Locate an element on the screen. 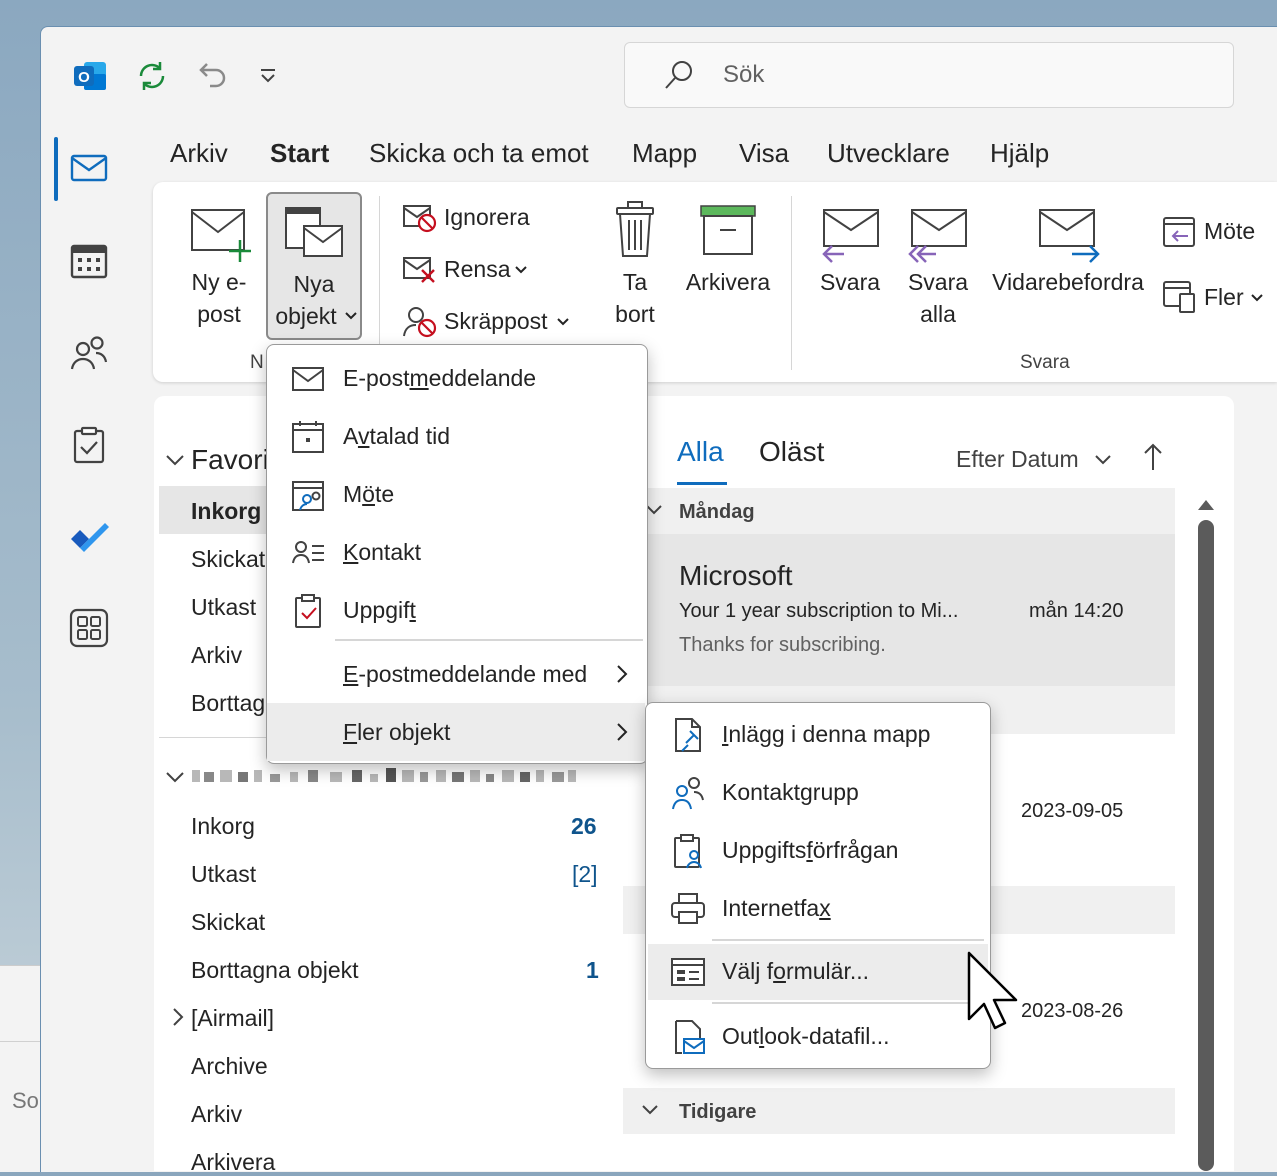 Image resolution: width=1277 pixels, height=1176 pixels. menu-item-label: Kontaktgrupp is located at coordinates (790, 792).